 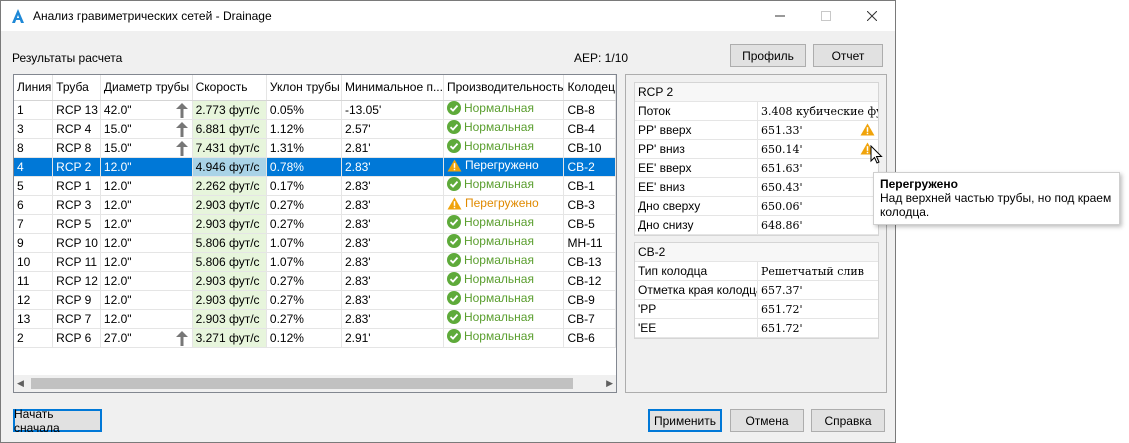 I want to click on min-cover-cell: -13.05', so click(x=392, y=110).